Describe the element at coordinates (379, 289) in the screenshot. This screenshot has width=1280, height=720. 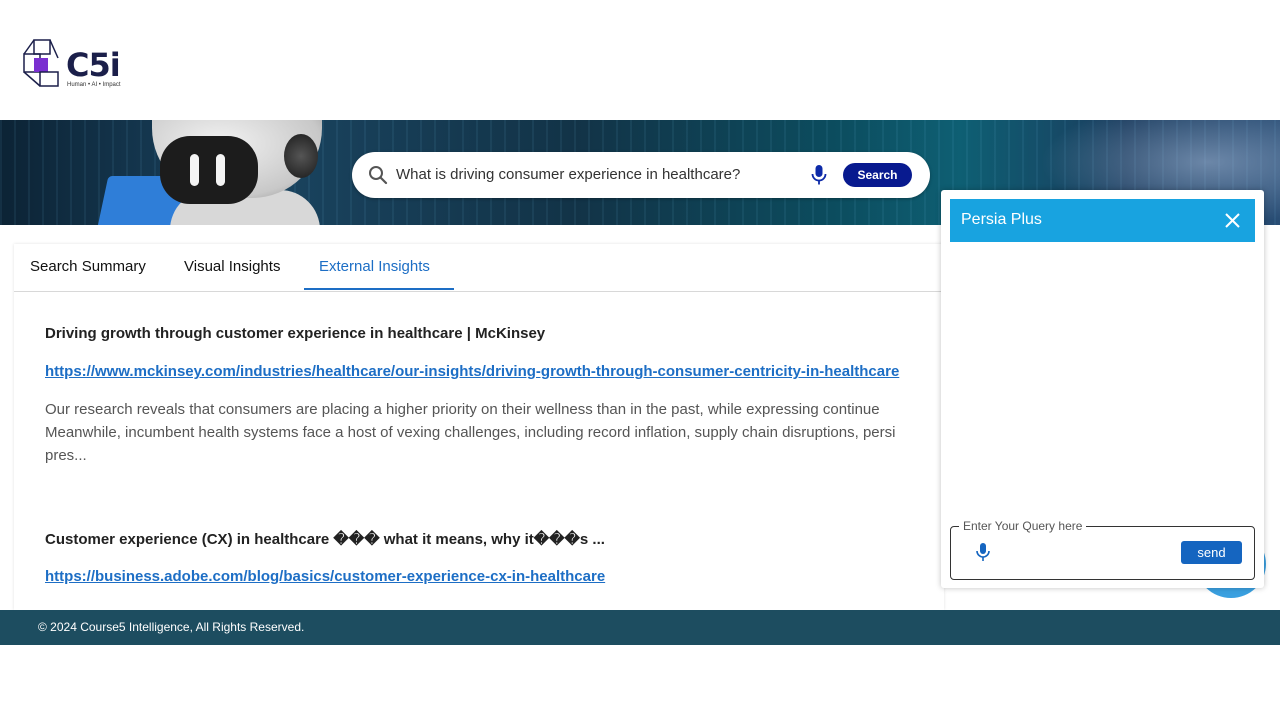
I see `active-tab-indicator` at that location.